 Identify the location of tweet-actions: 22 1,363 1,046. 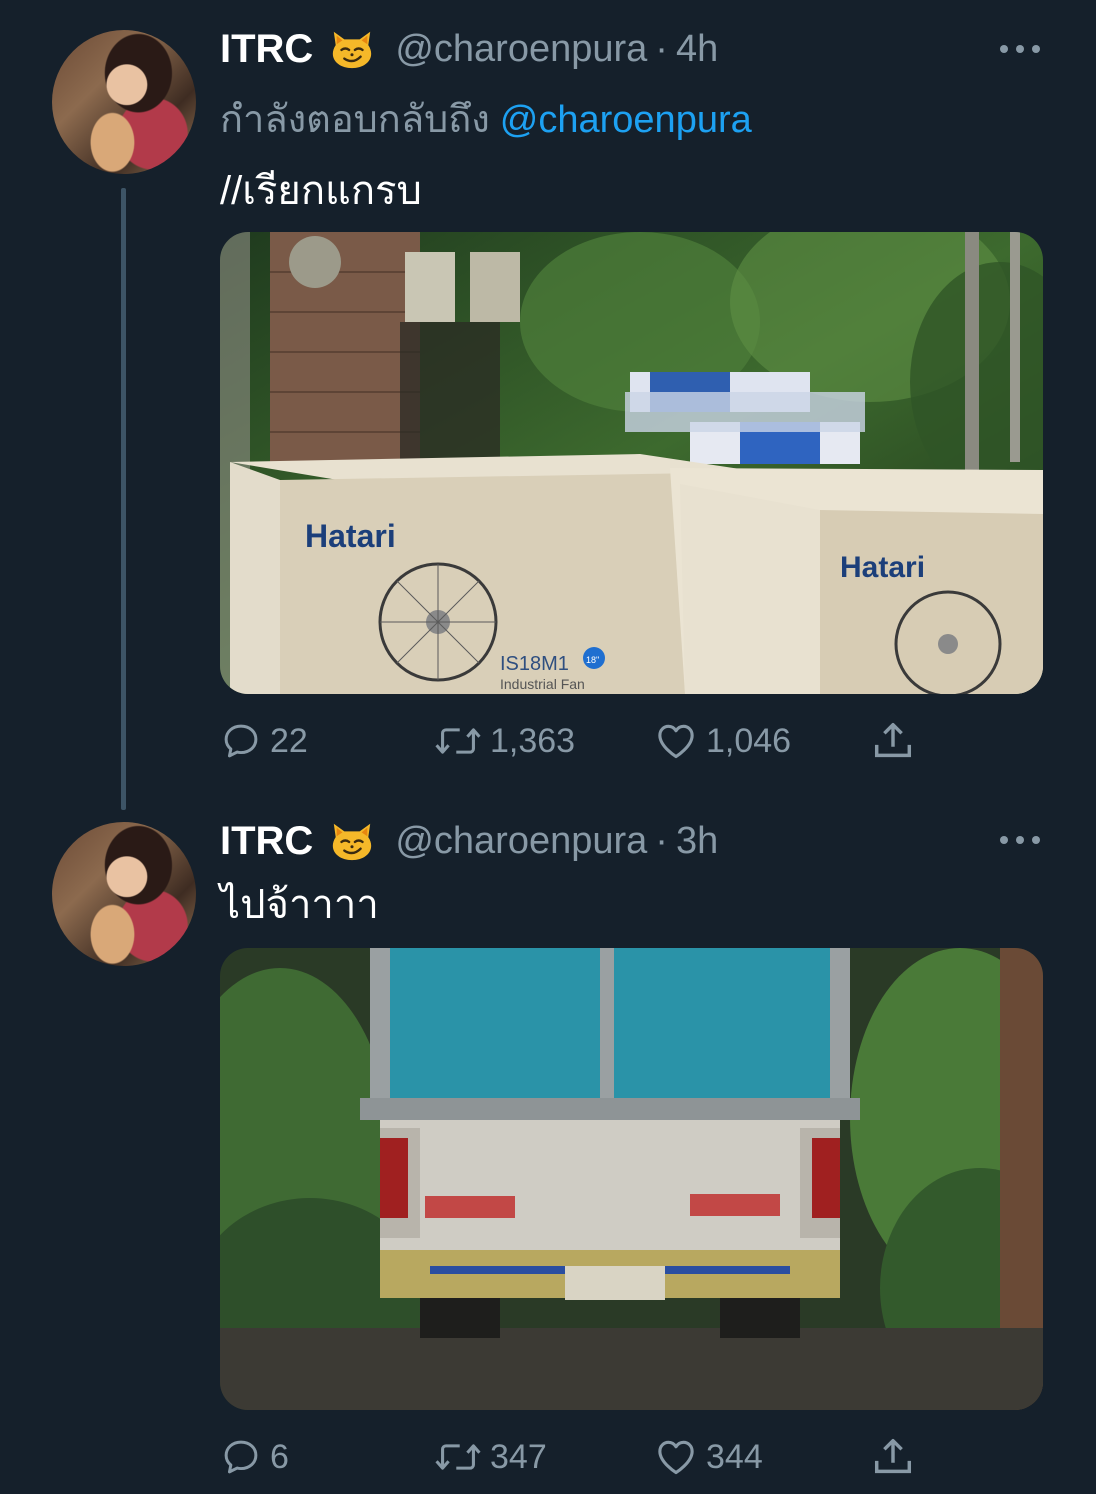
(548, 741).